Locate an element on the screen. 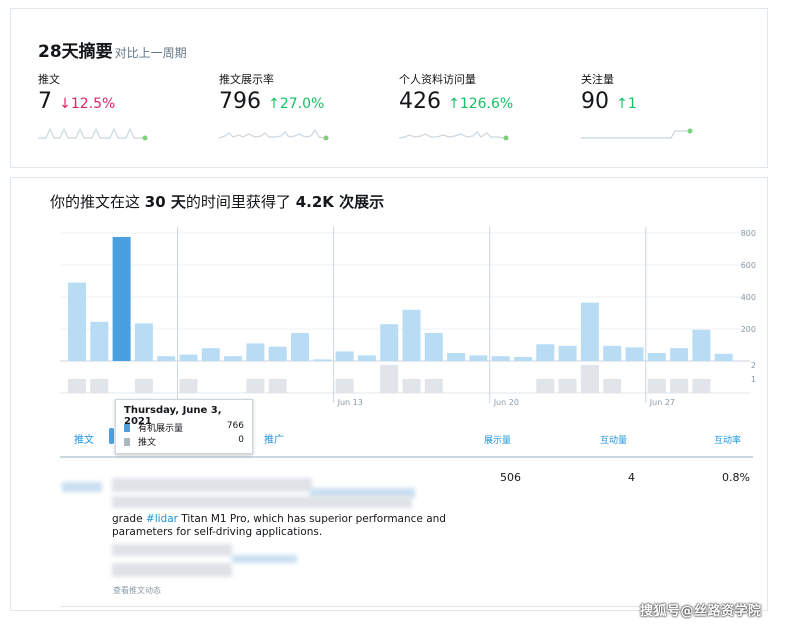 The image size is (800, 624). y2-tick-label: 1 is located at coordinates (753, 379).